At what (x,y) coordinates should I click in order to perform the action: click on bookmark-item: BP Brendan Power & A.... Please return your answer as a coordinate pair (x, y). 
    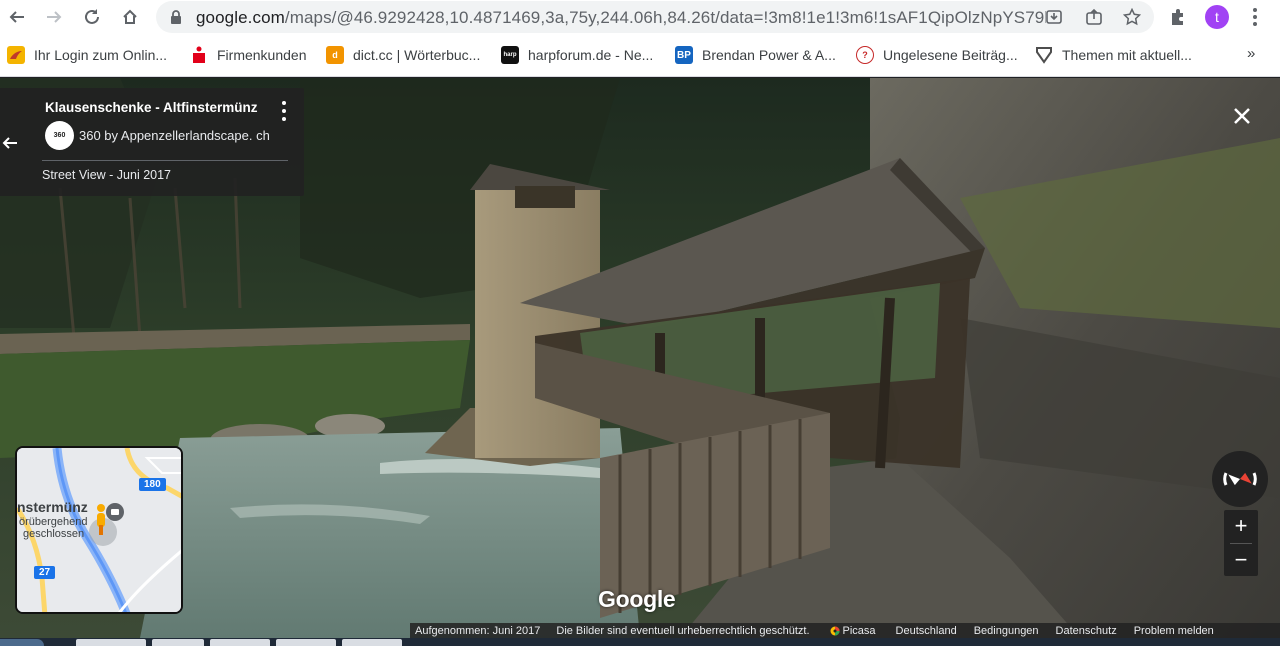
    Looking at the image, I should click on (755, 55).